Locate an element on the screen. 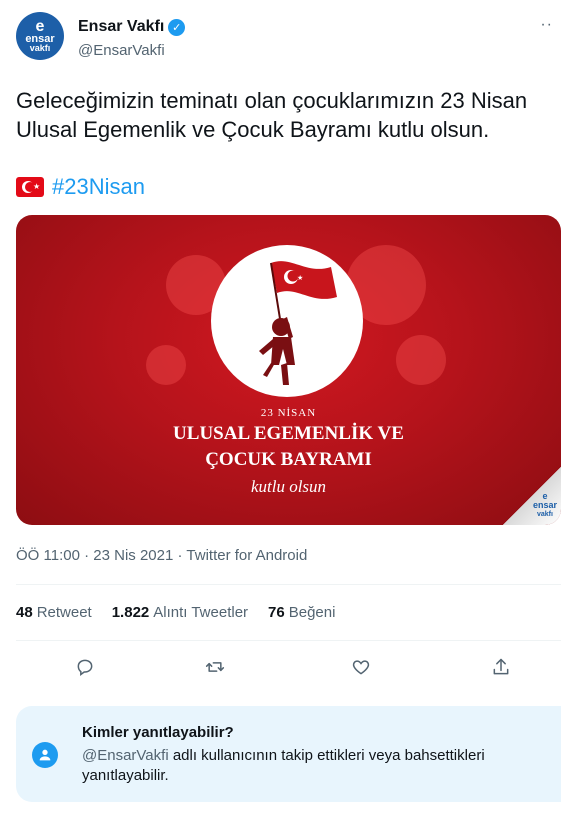 This screenshot has height=814, width=561. banner-title-line2: ÇOCUK BAYRAMI is located at coordinates (288, 459).